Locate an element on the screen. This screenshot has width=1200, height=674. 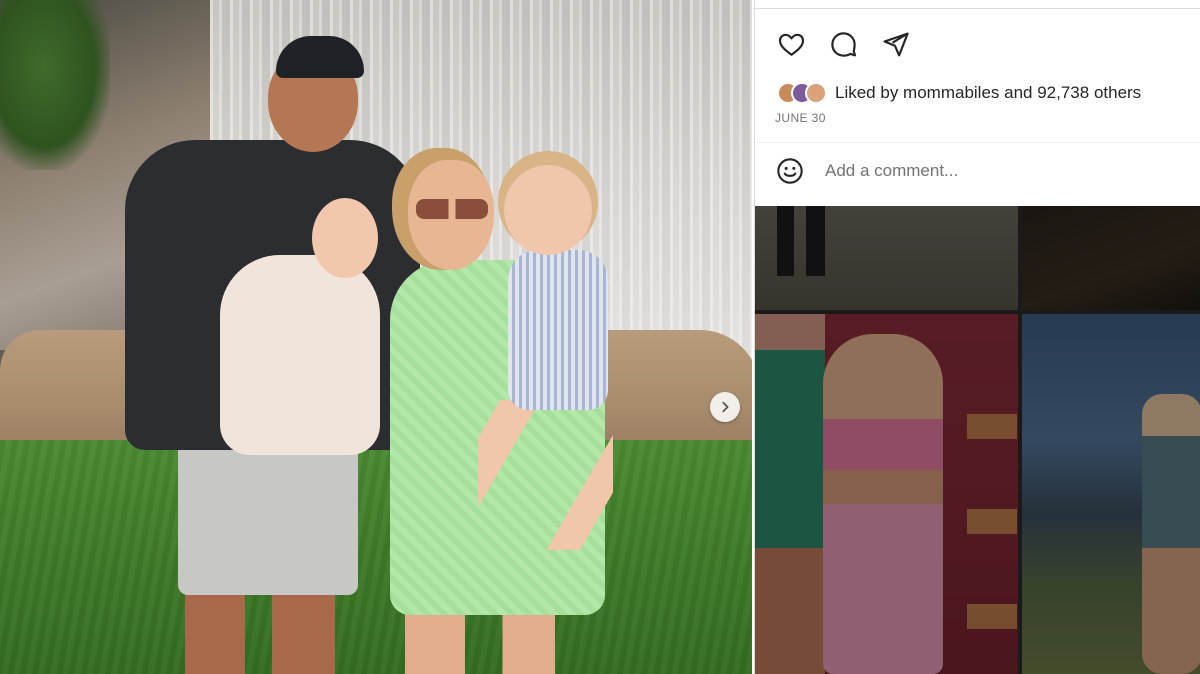
like-button is located at coordinates (791, 44).